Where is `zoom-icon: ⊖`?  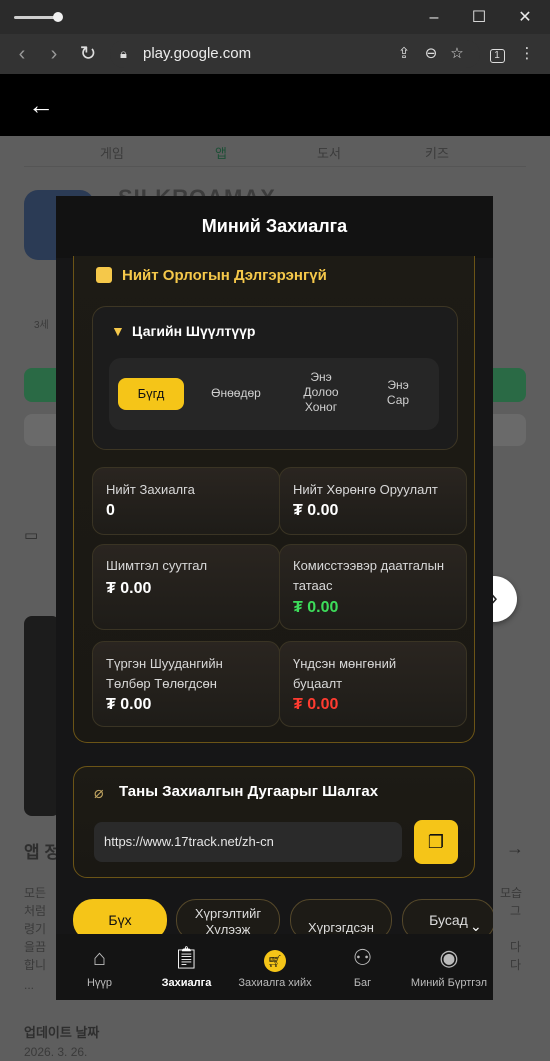 zoom-icon: ⊖ is located at coordinates (431, 54).